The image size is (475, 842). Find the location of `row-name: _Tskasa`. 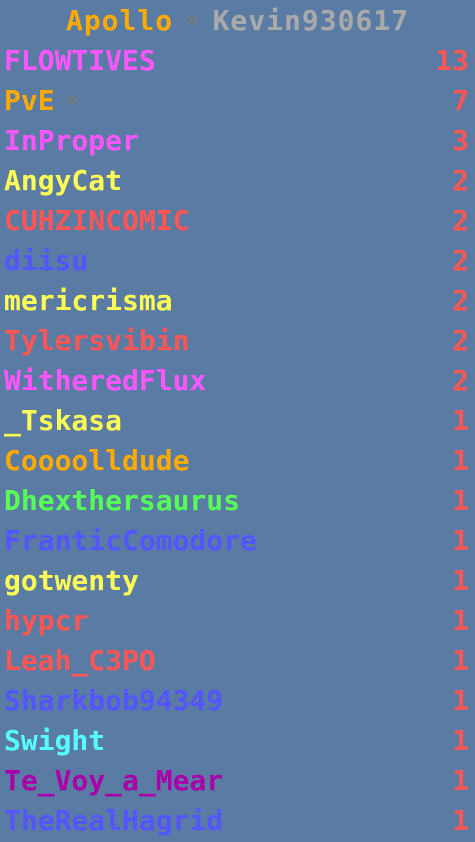

row-name: _Tskasa is located at coordinates (63, 420).